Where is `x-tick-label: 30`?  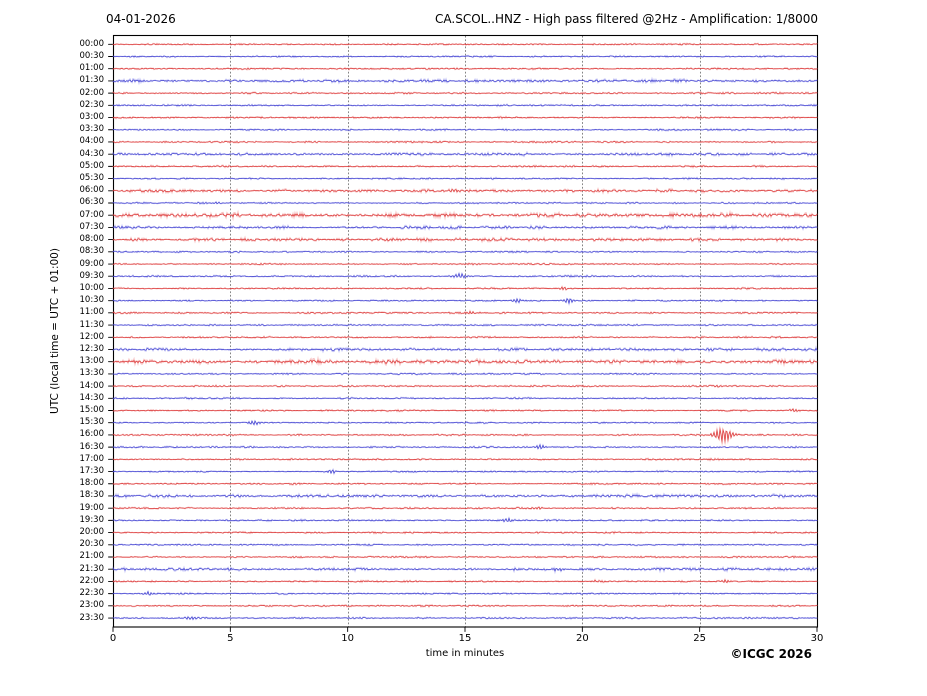
x-tick-label: 30 is located at coordinates (817, 638).